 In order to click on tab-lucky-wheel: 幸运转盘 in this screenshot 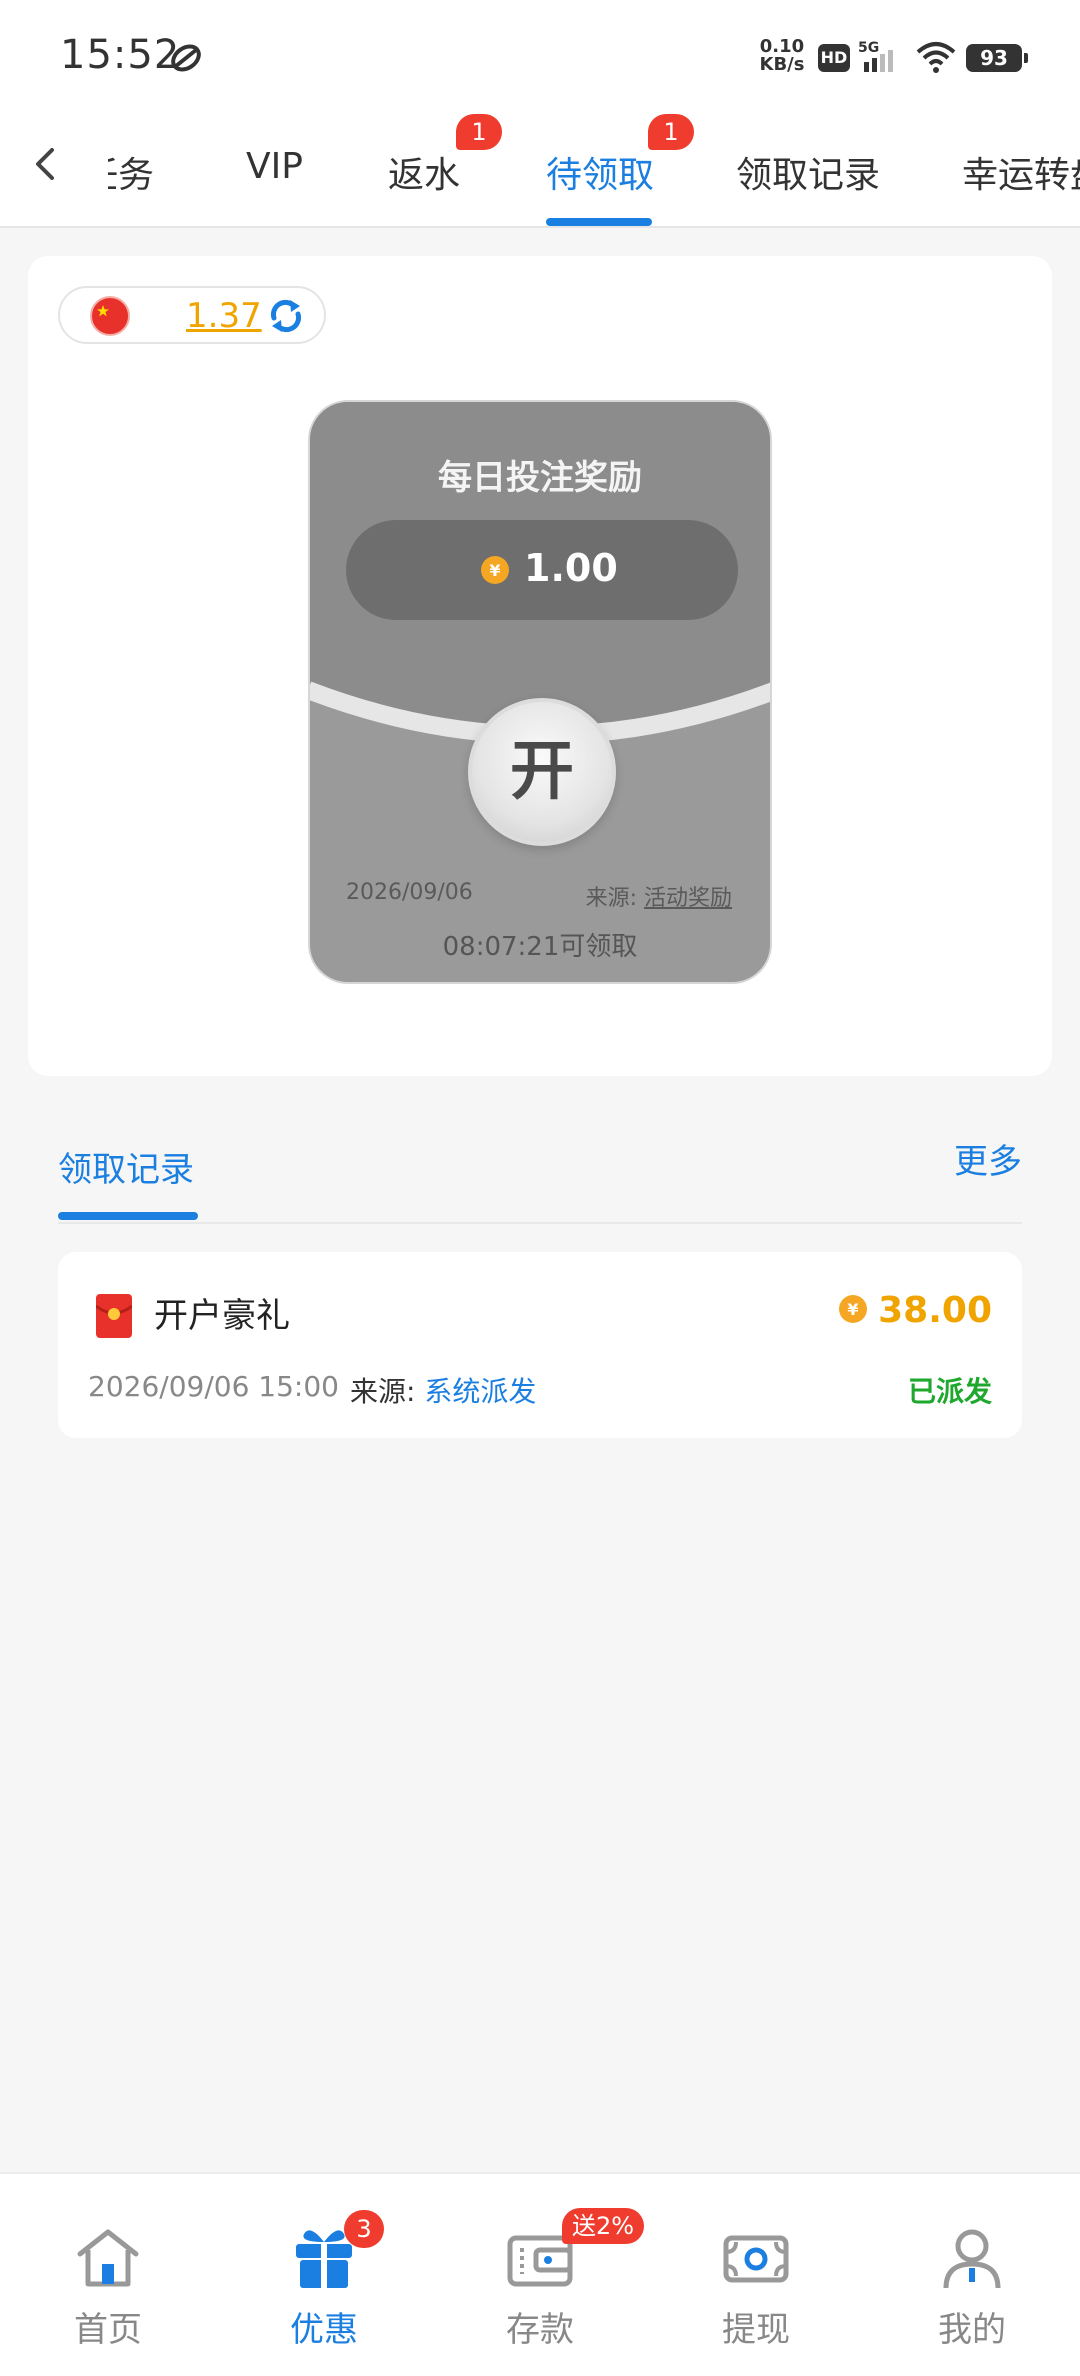, I will do `click(1021, 172)`.